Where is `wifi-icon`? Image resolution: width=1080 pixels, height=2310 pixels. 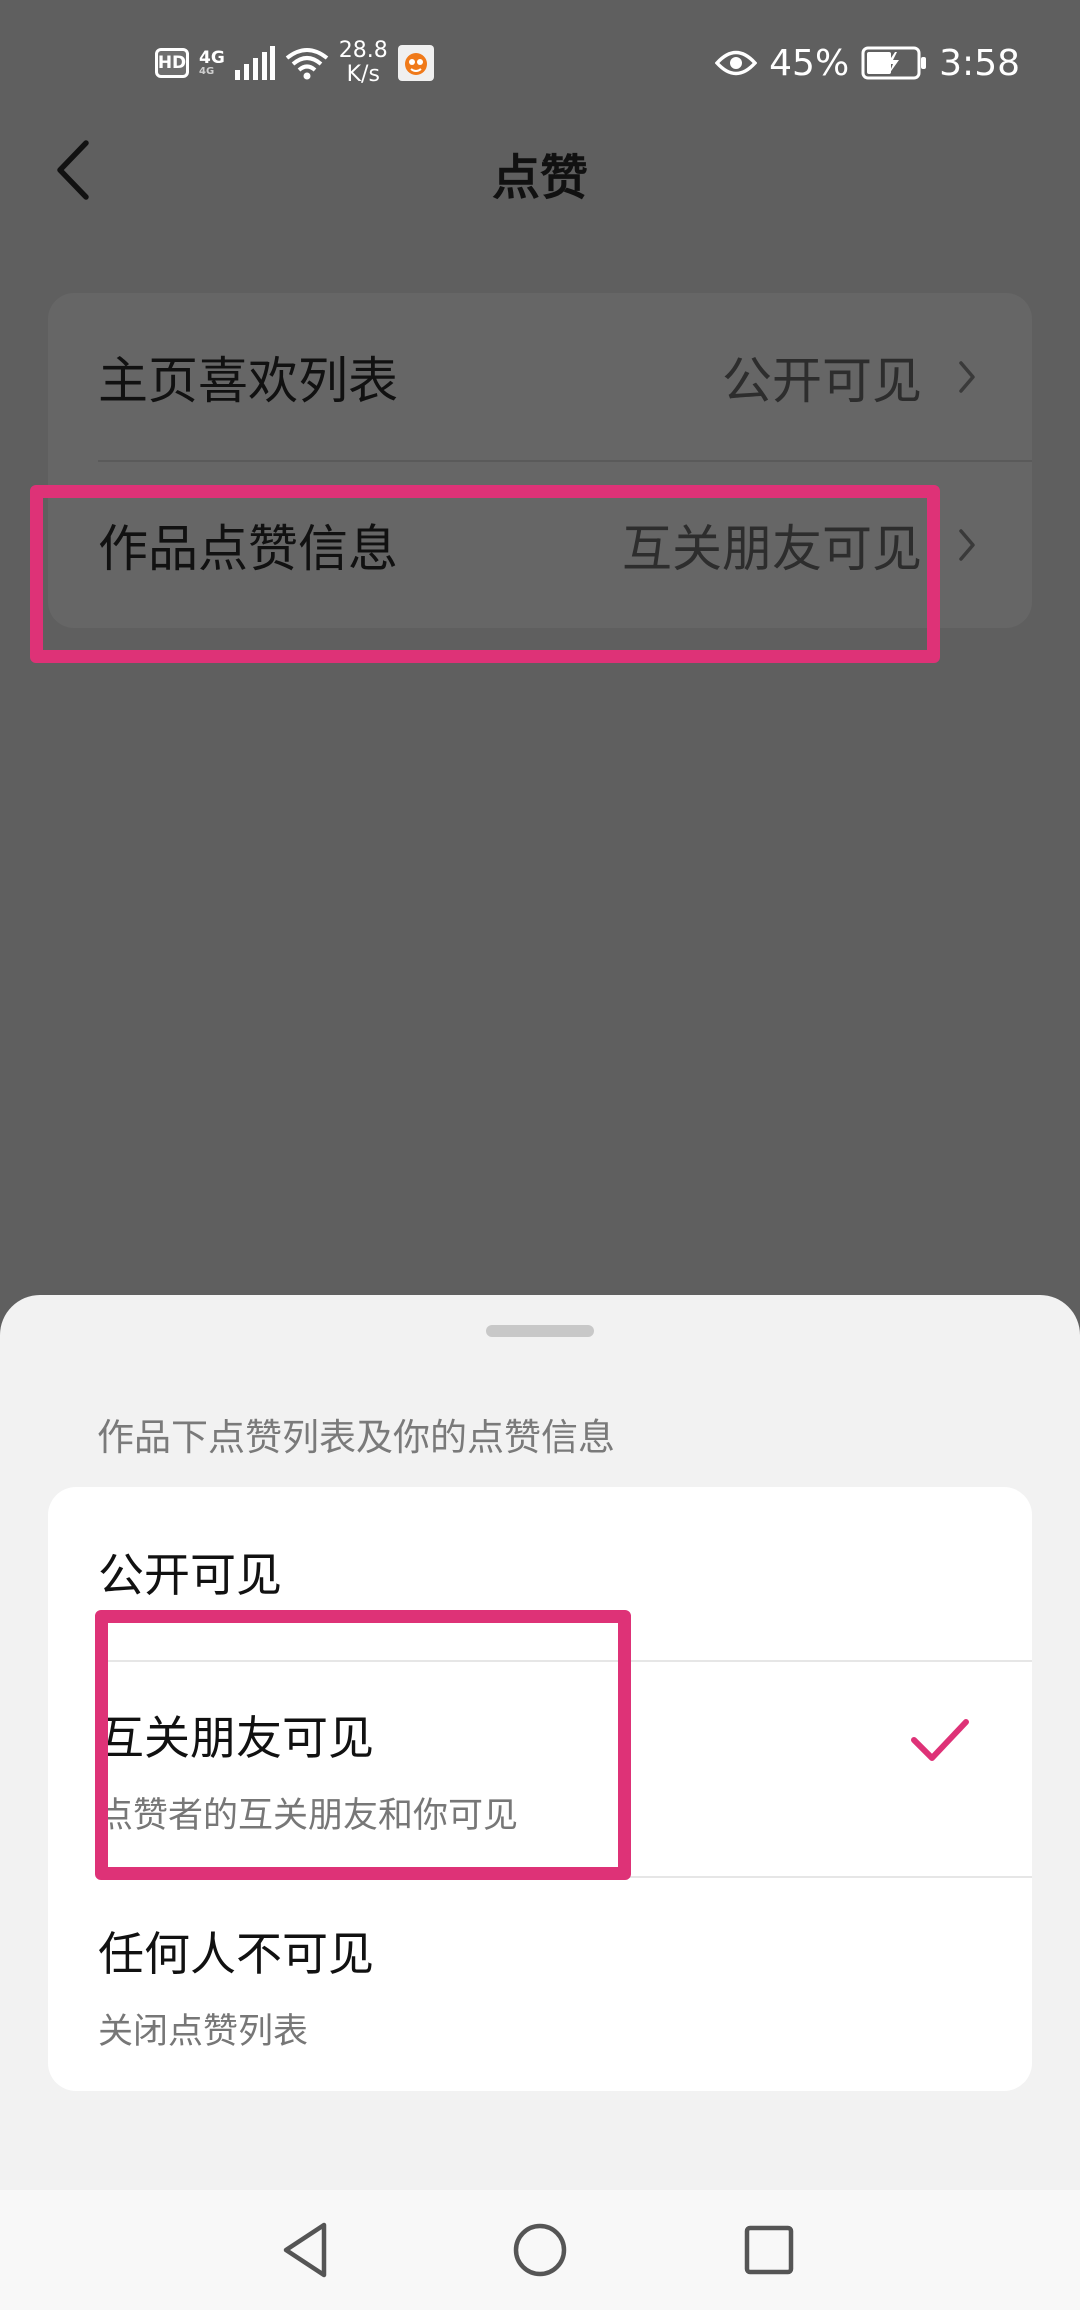 wifi-icon is located at coordinates (307, 64).